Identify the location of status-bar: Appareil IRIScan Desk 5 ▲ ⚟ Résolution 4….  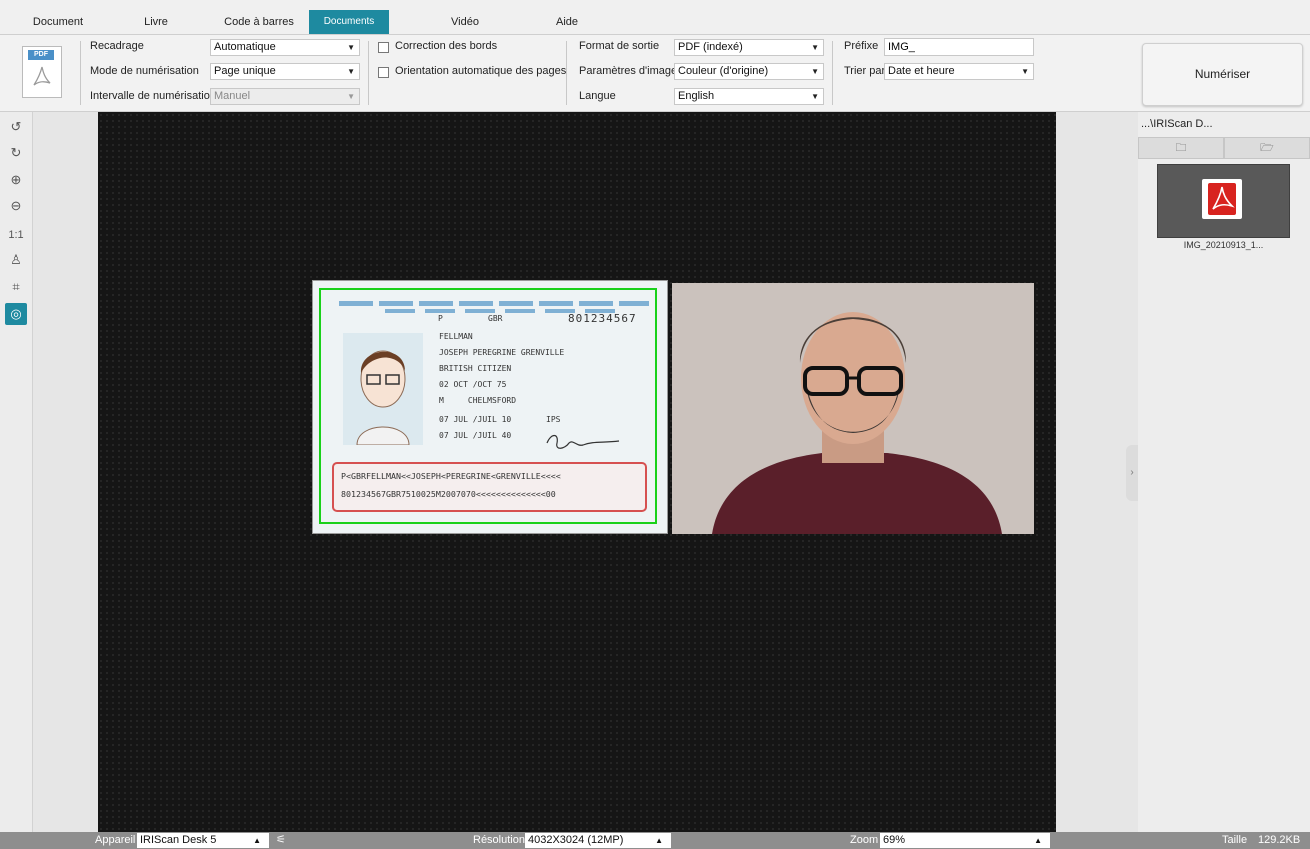
(655, 840).